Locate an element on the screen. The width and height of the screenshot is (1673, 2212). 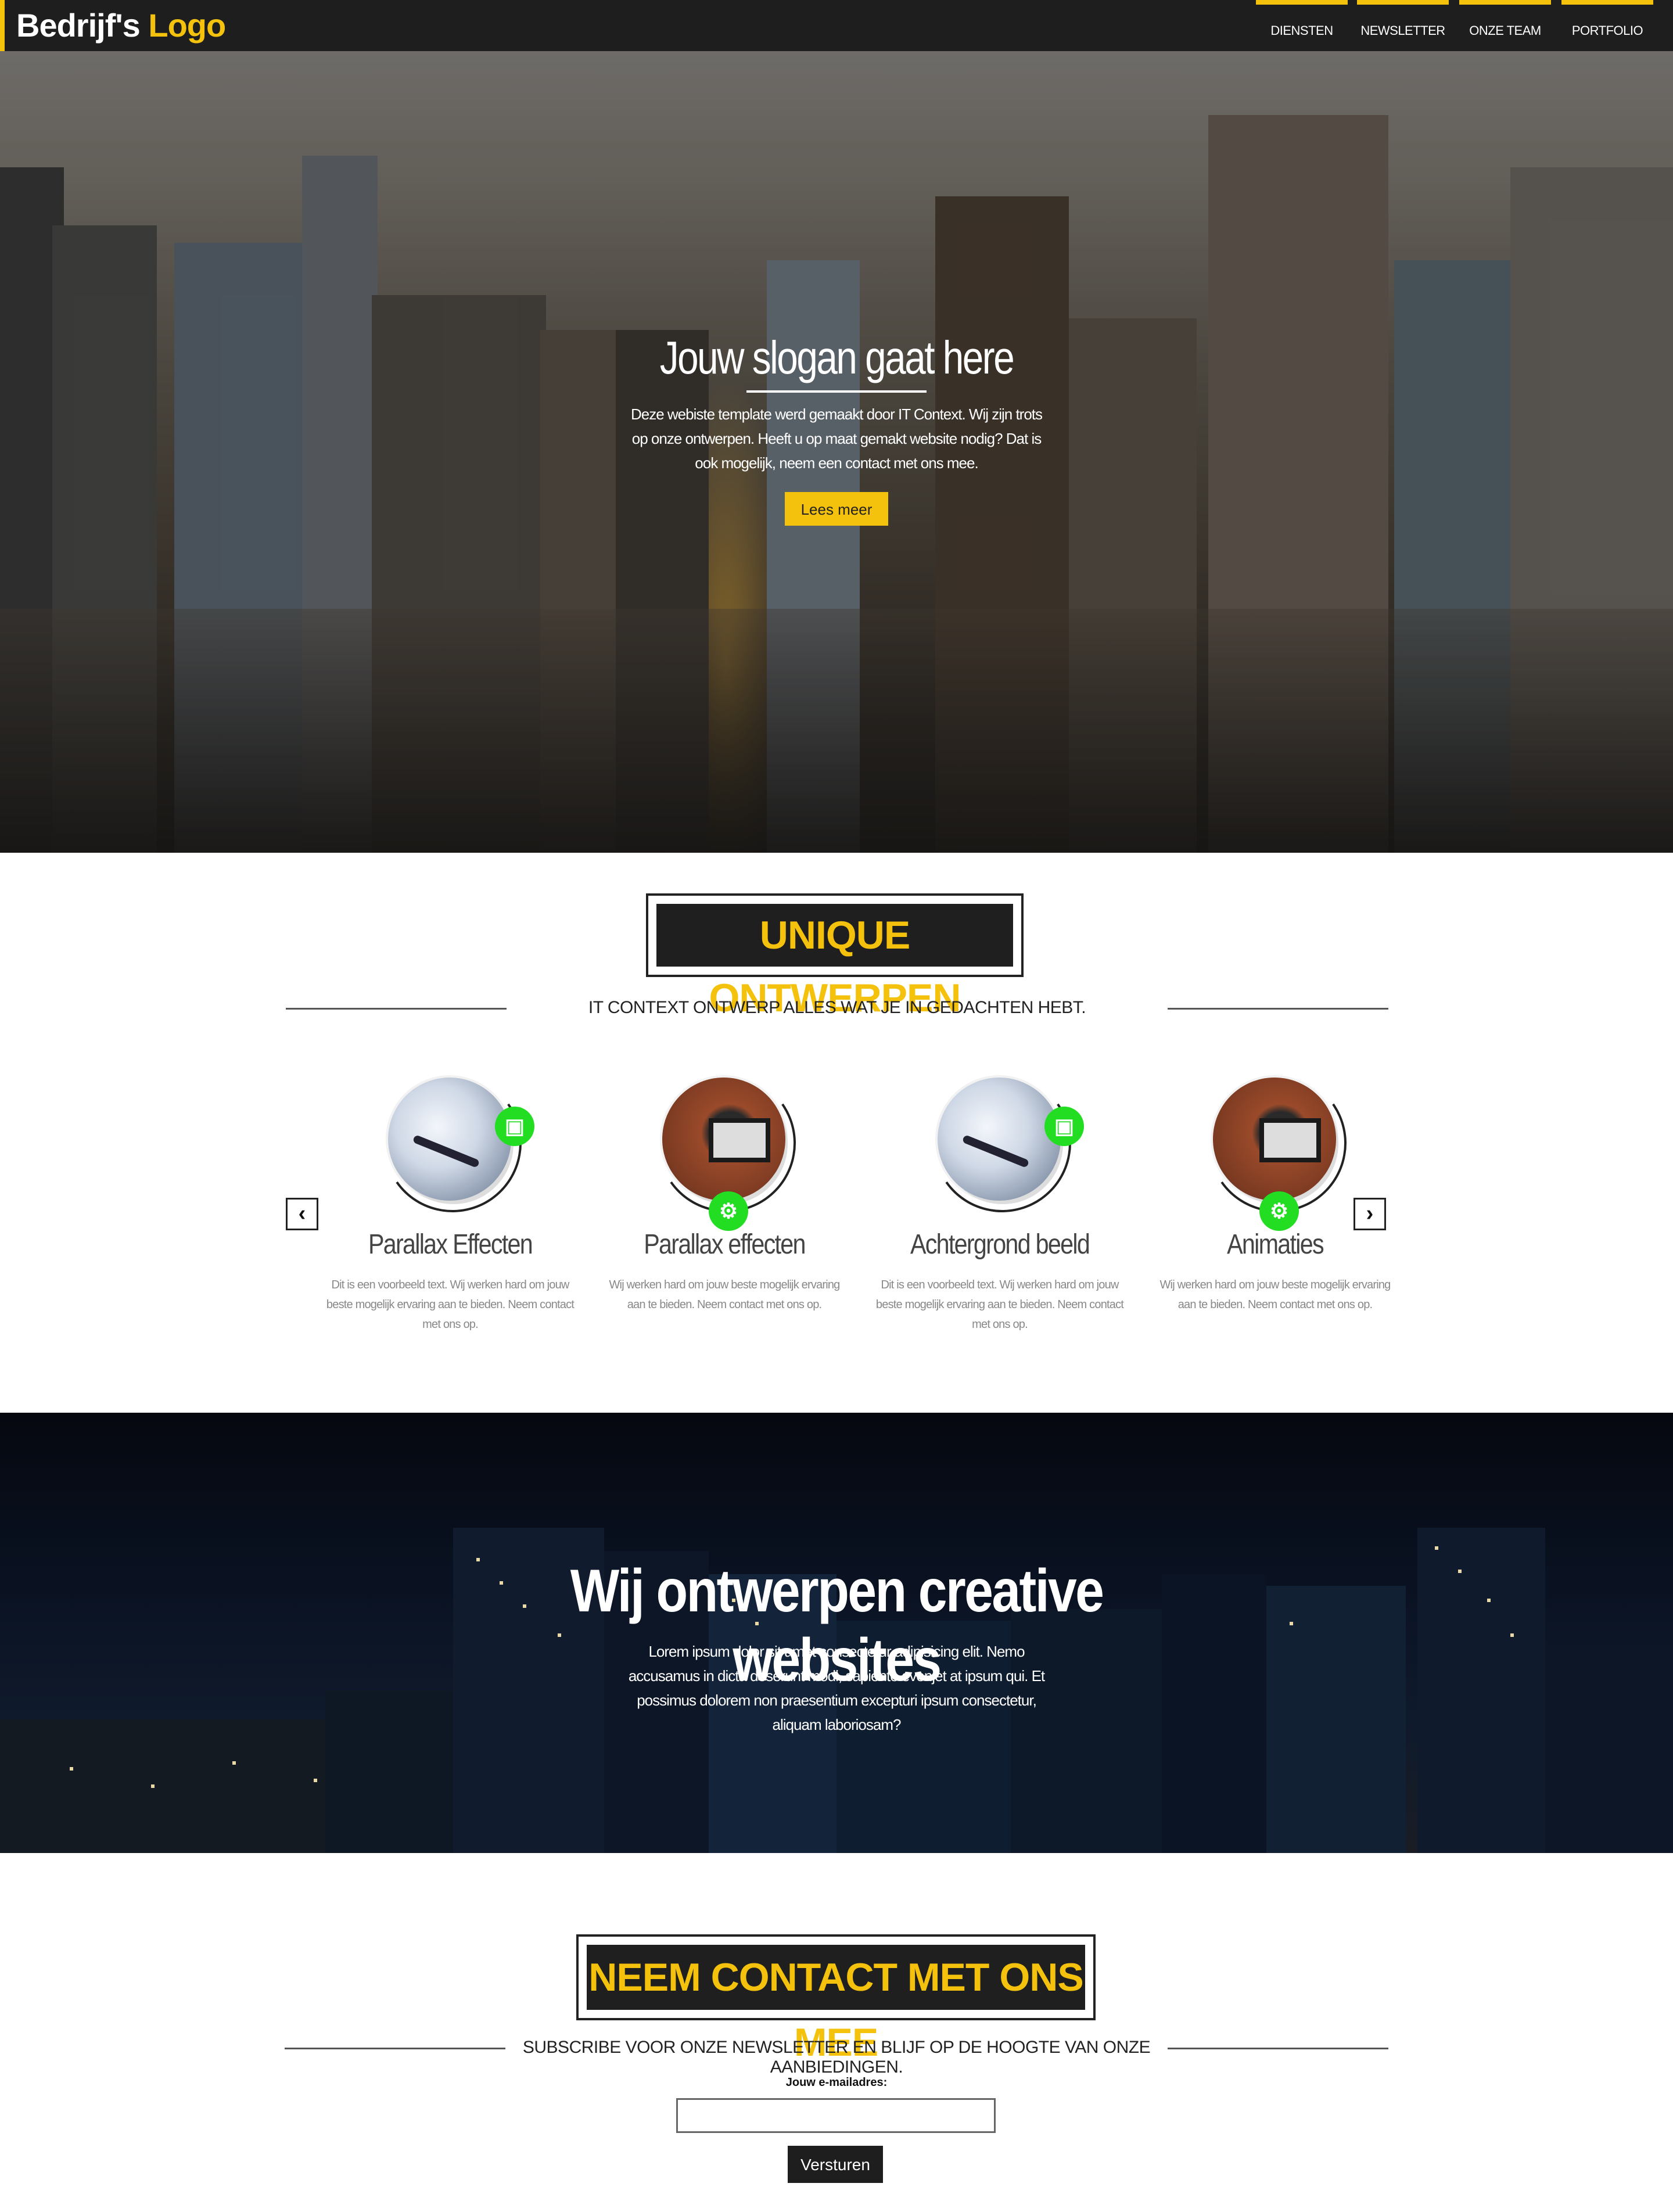
card-title: Parallax Effecten is located at coordinates (450, 1245).